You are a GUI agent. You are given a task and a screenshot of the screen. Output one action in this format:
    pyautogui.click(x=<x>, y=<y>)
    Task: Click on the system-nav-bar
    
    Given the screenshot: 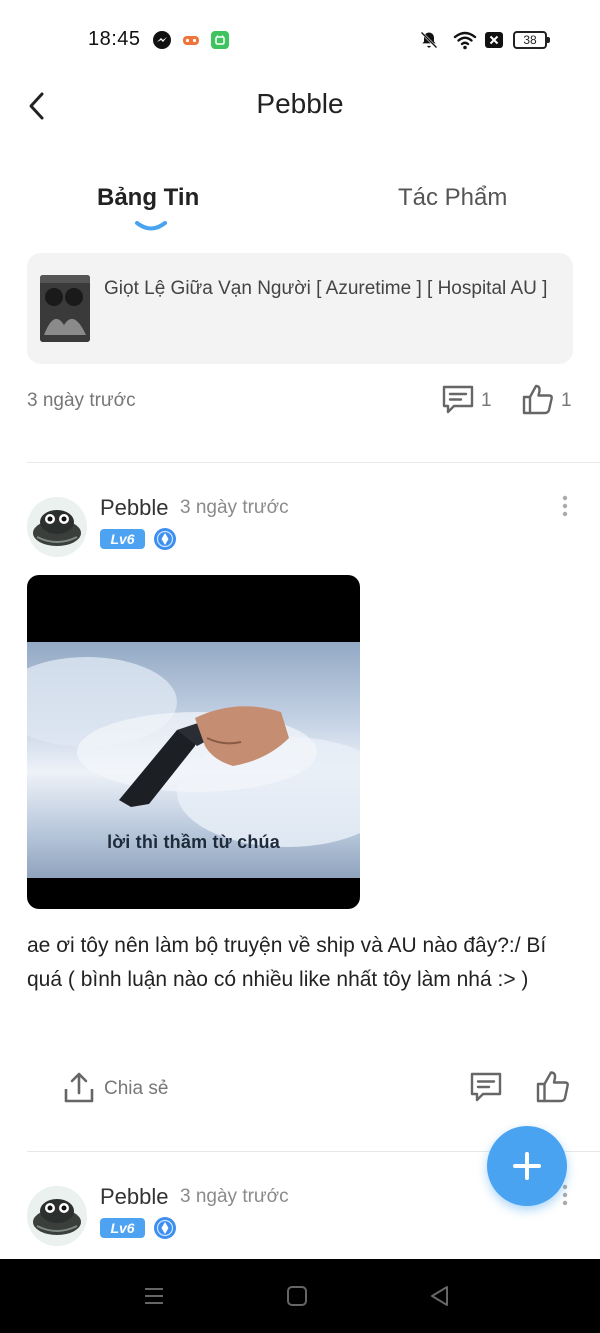 What is the action you would take?
    pyautogui.click(x=300, y=1296)
    